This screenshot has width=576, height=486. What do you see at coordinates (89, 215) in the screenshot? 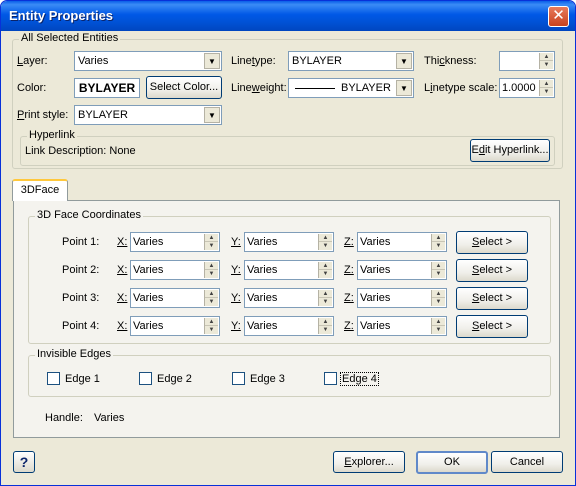
I see `coordinates-legend: 3D Face Coordinates` at bounding box center [89, 215].